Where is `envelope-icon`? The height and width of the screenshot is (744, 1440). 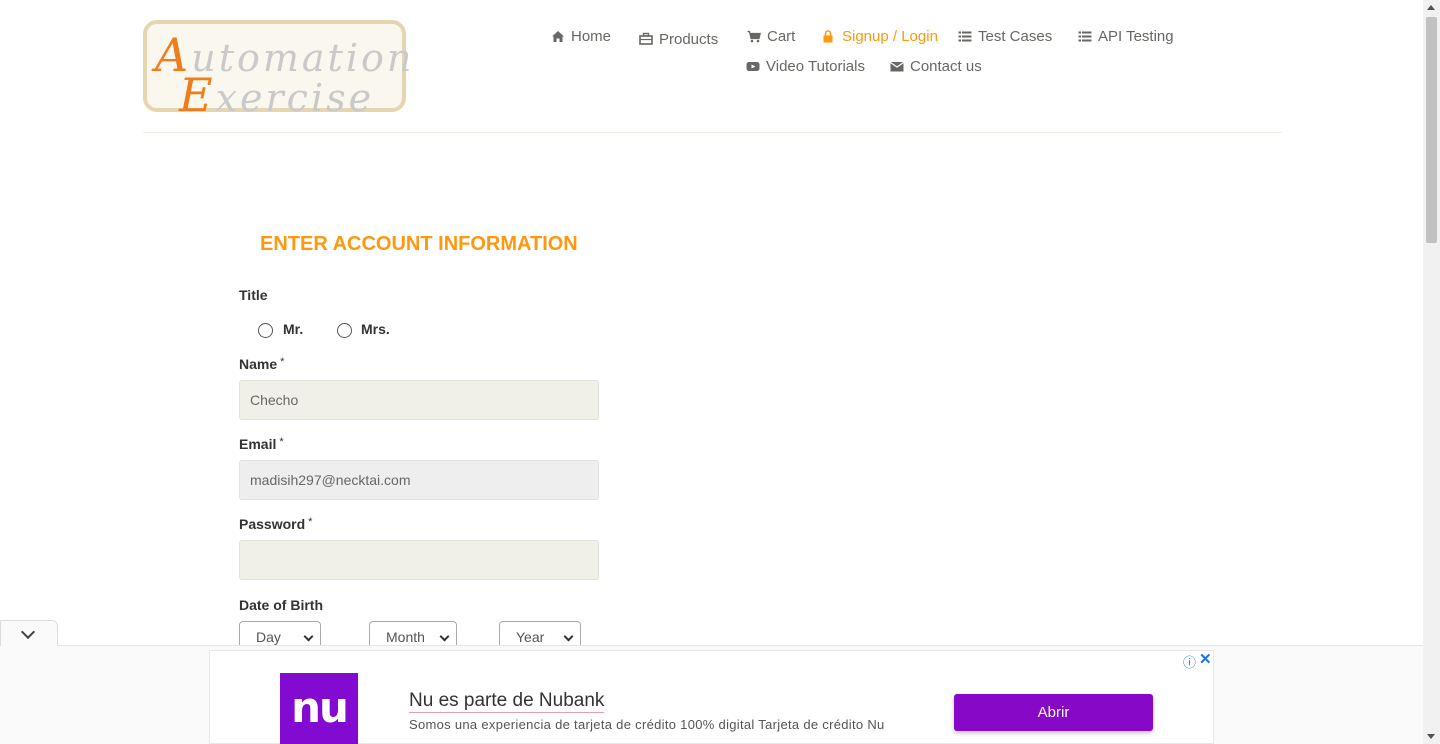
envelope-icon is located at coordinates (897, 67).